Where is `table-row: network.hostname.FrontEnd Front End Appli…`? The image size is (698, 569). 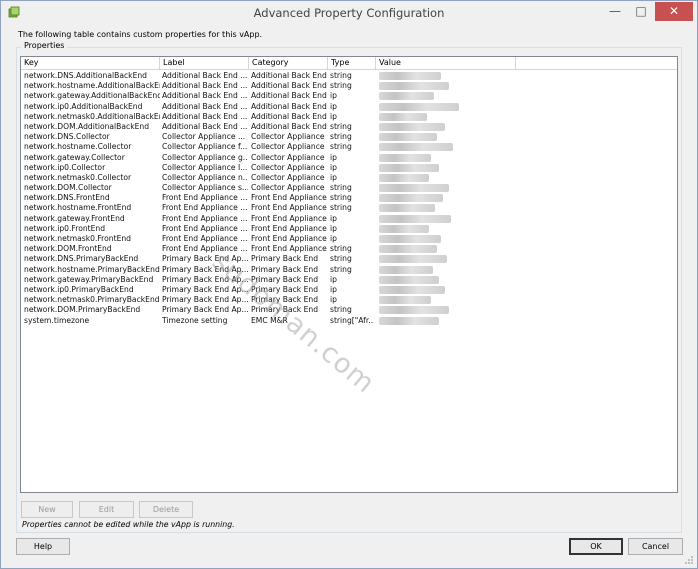
table-row: network.hostname.FrontEnd Front End Appli… is located at coordinates (349, 208).